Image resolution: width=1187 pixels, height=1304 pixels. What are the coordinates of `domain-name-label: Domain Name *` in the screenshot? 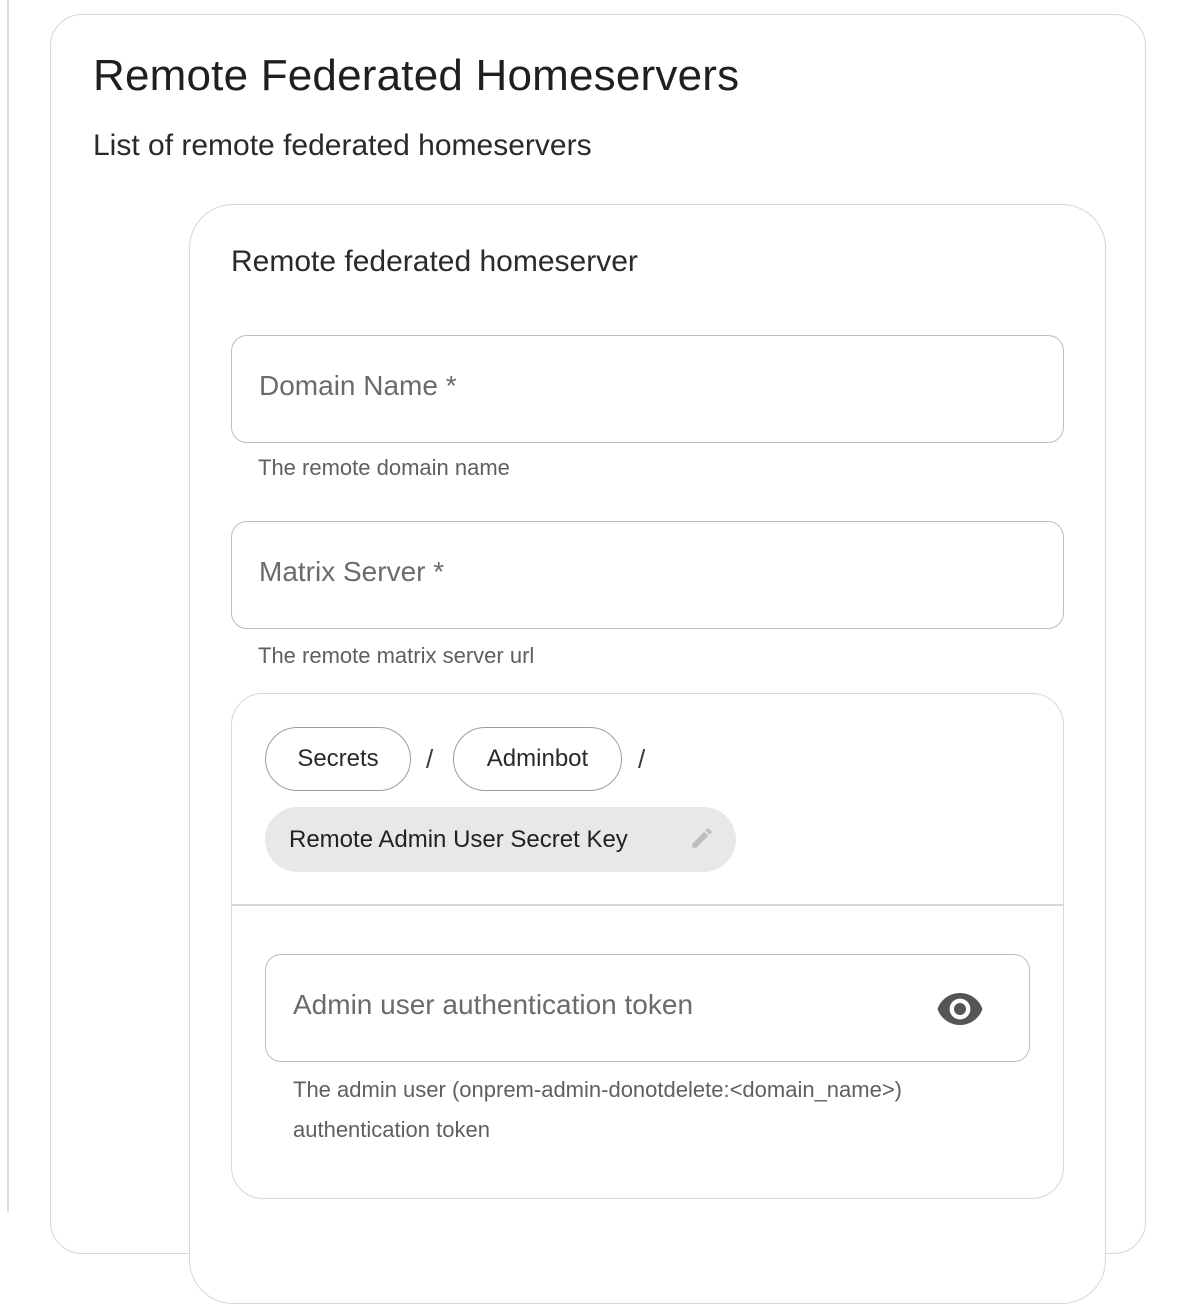 It's located at (358, 385).